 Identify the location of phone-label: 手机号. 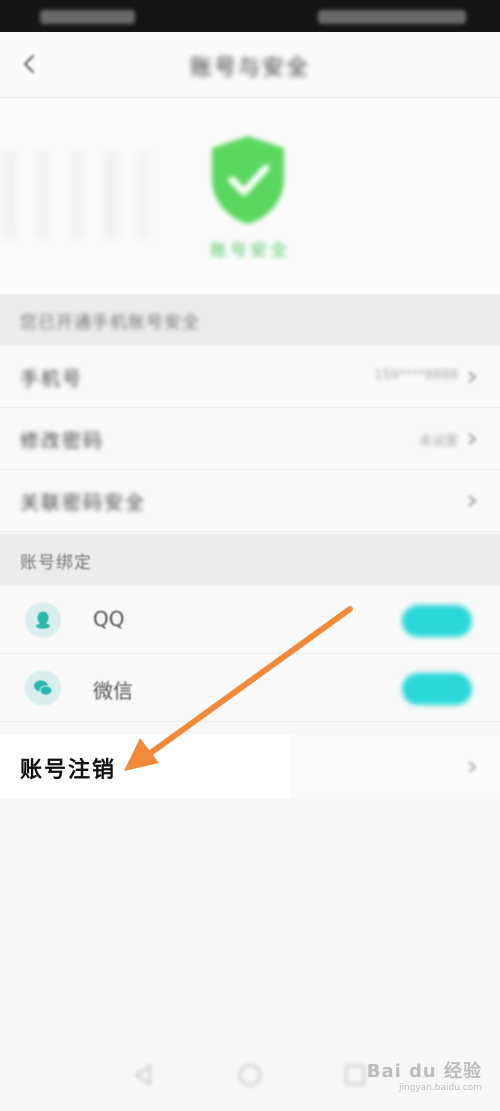
(52, 379).